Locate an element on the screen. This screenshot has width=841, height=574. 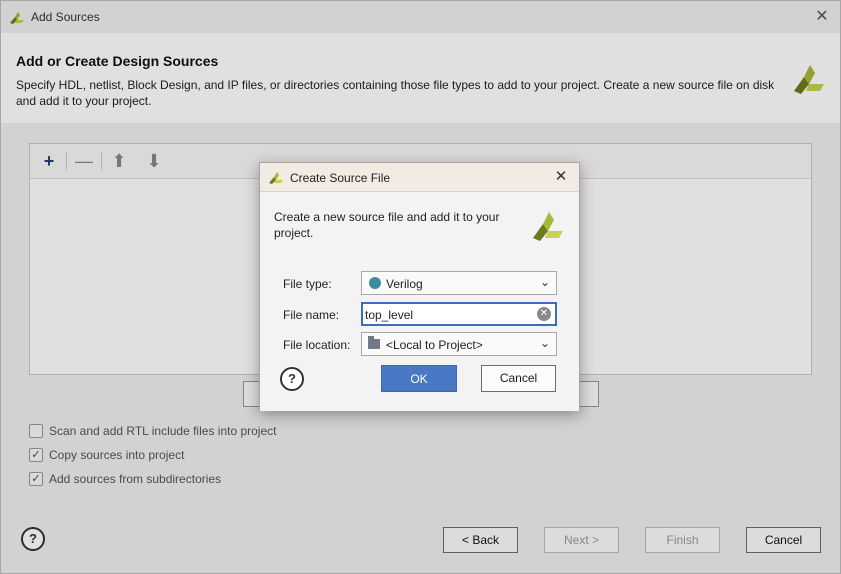
clear-icon: ✕ is located at coordinates (544, 314).